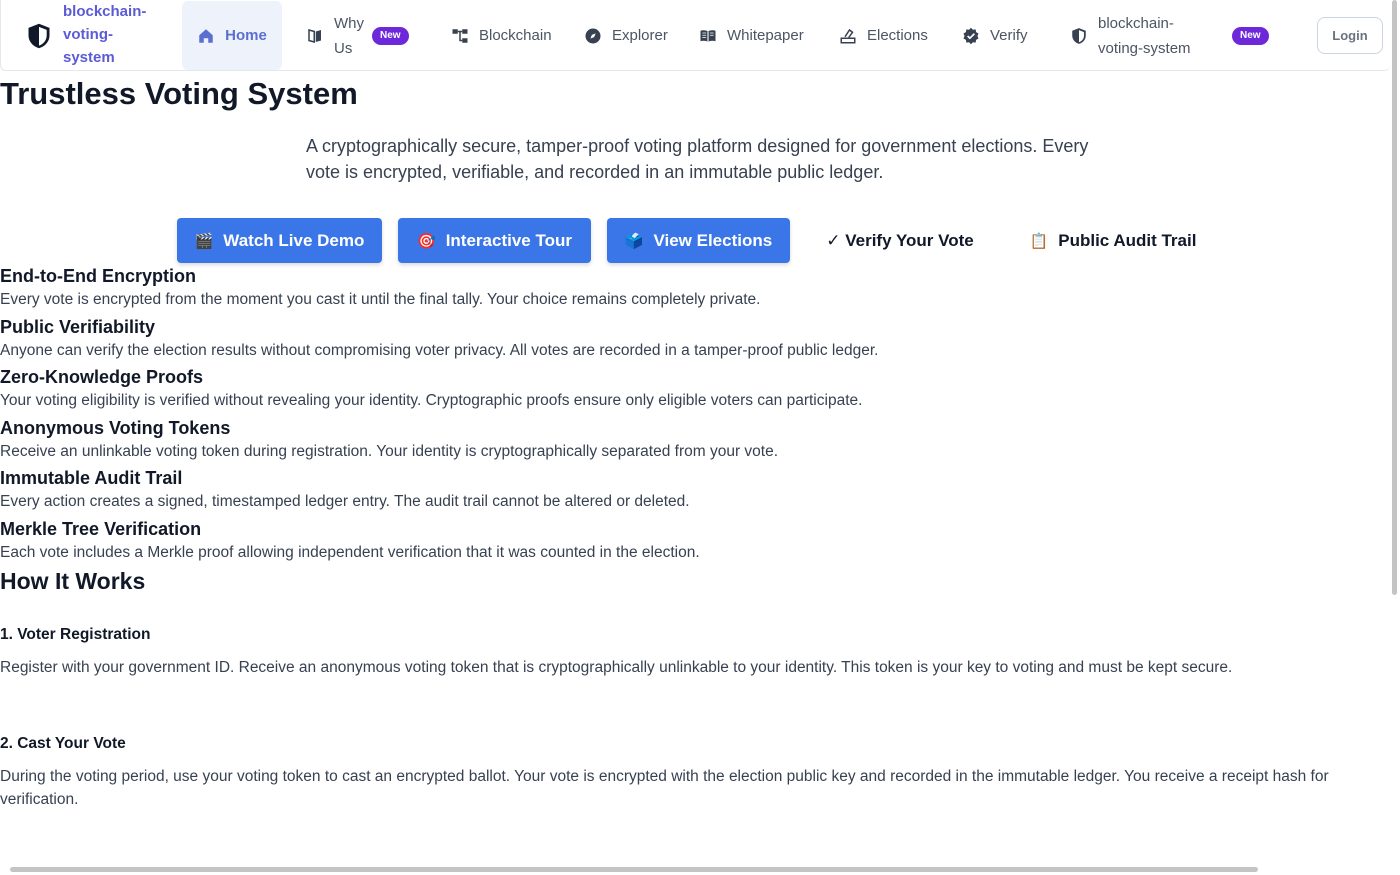 This screenshot has height=875, width=1400. Describe the element at coordinates (971, 35) in the screenshot. I see `verified-badge-icon` at that location.